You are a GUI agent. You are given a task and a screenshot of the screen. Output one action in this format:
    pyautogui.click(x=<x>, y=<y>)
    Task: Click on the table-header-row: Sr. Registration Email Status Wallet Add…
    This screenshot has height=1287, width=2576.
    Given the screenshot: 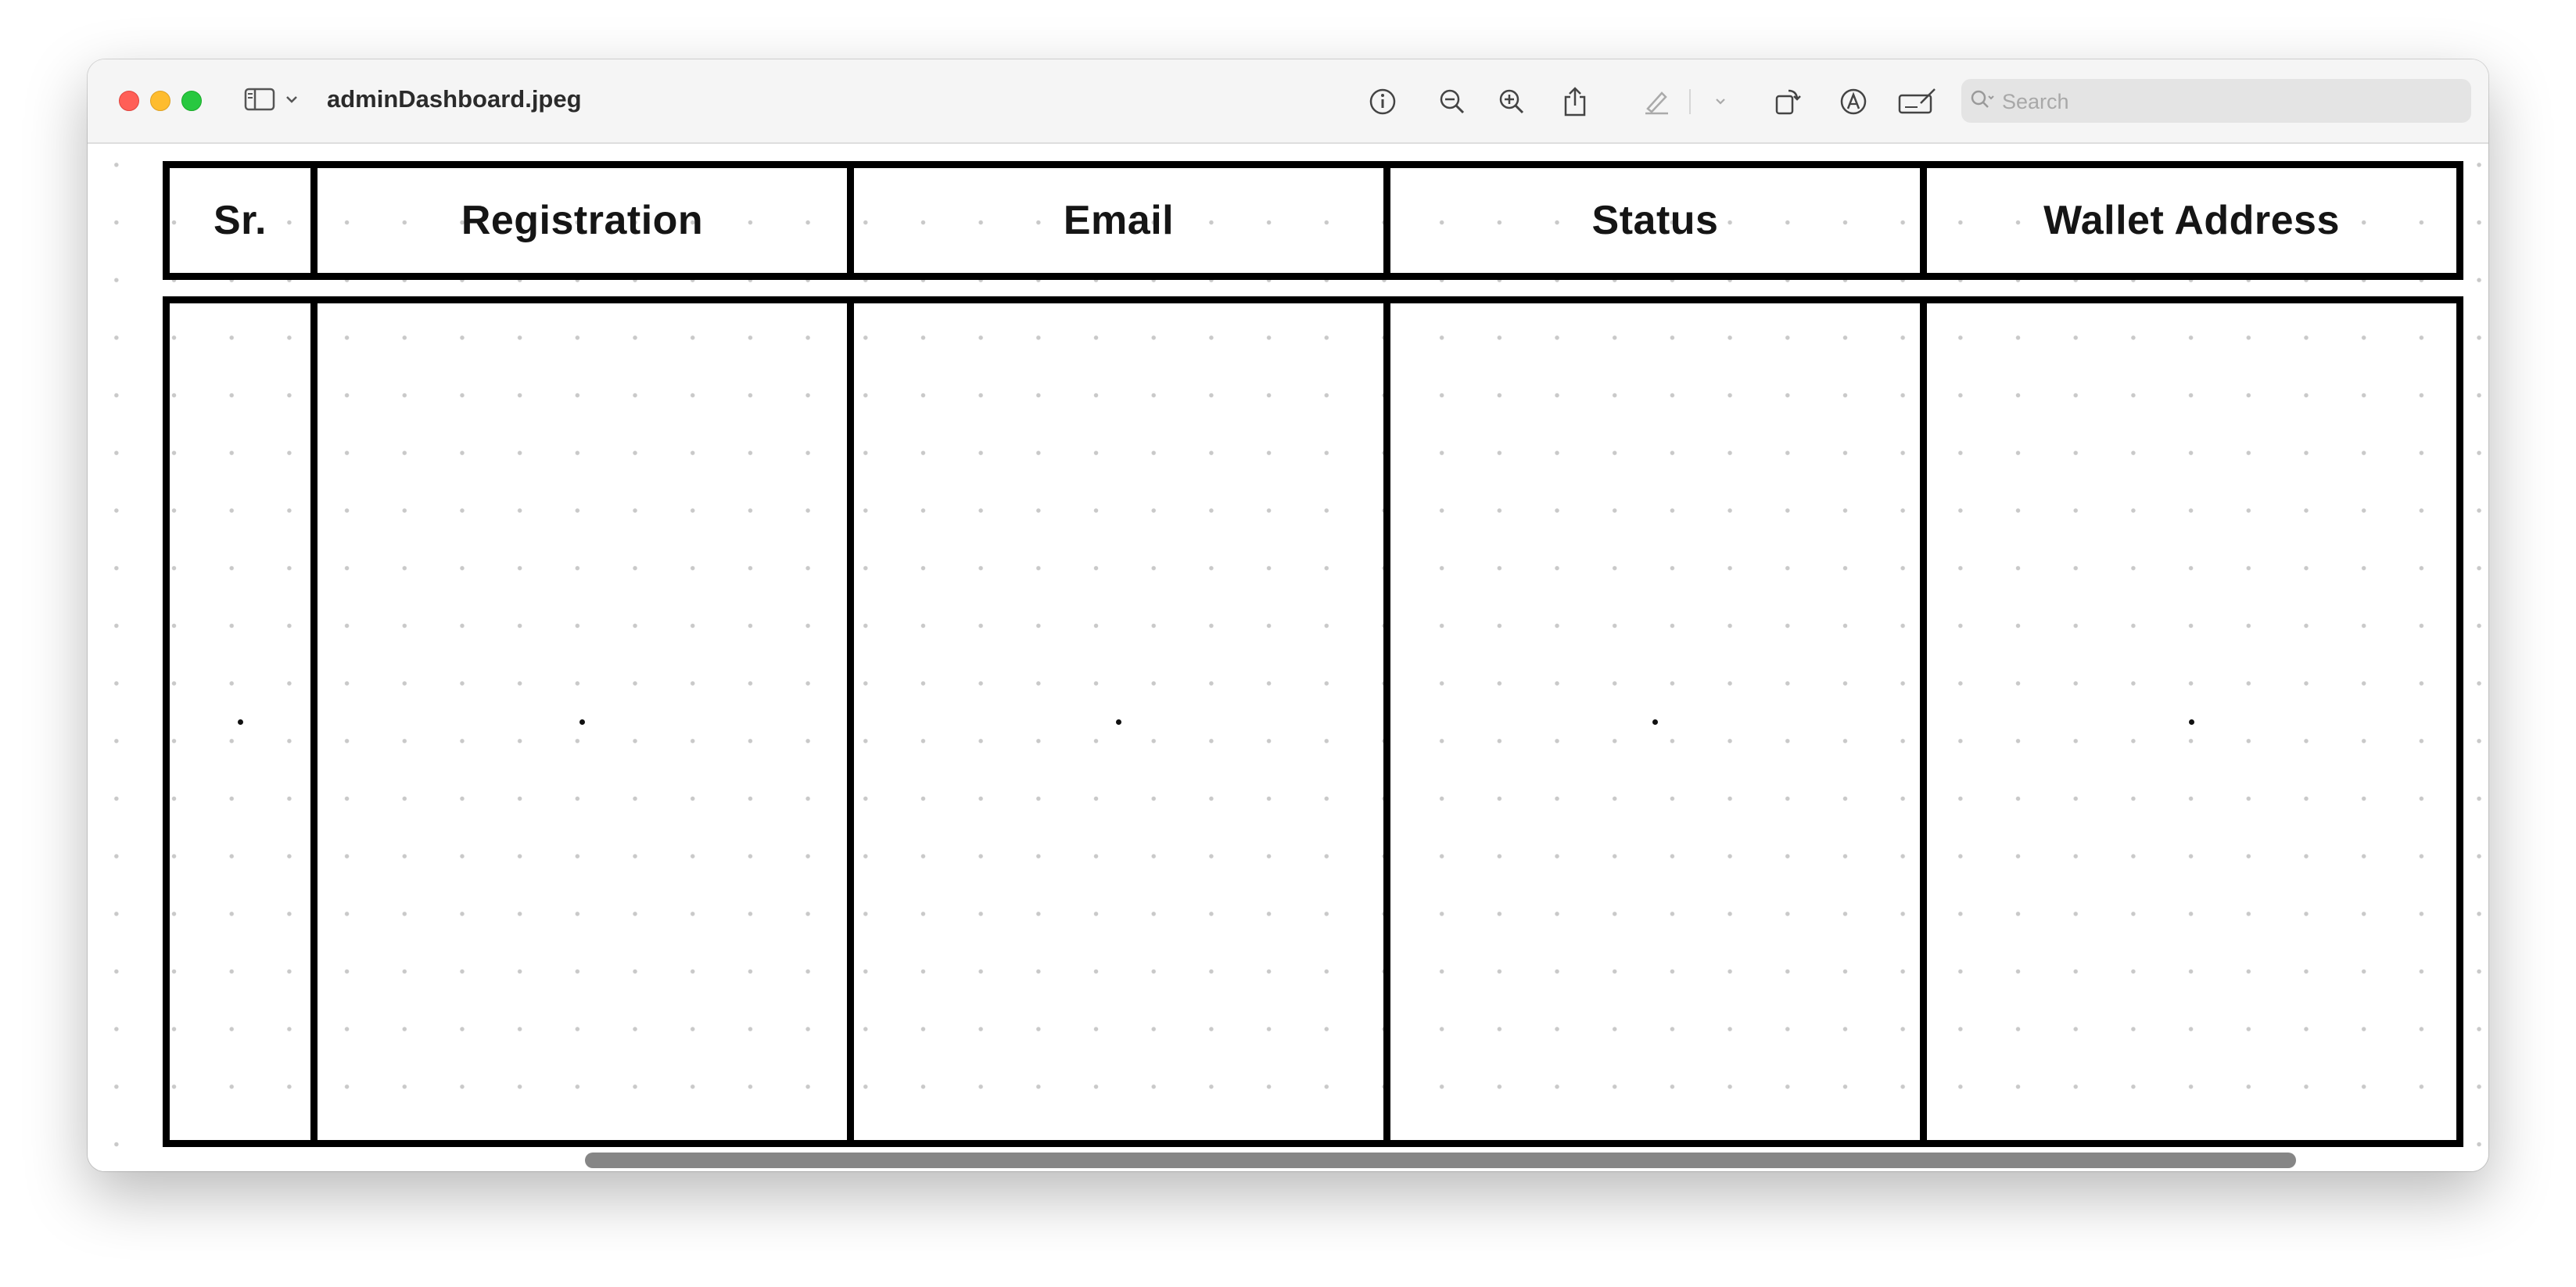 What is the action you would take?
    pyautogui.click(x=1313, y=220)
    